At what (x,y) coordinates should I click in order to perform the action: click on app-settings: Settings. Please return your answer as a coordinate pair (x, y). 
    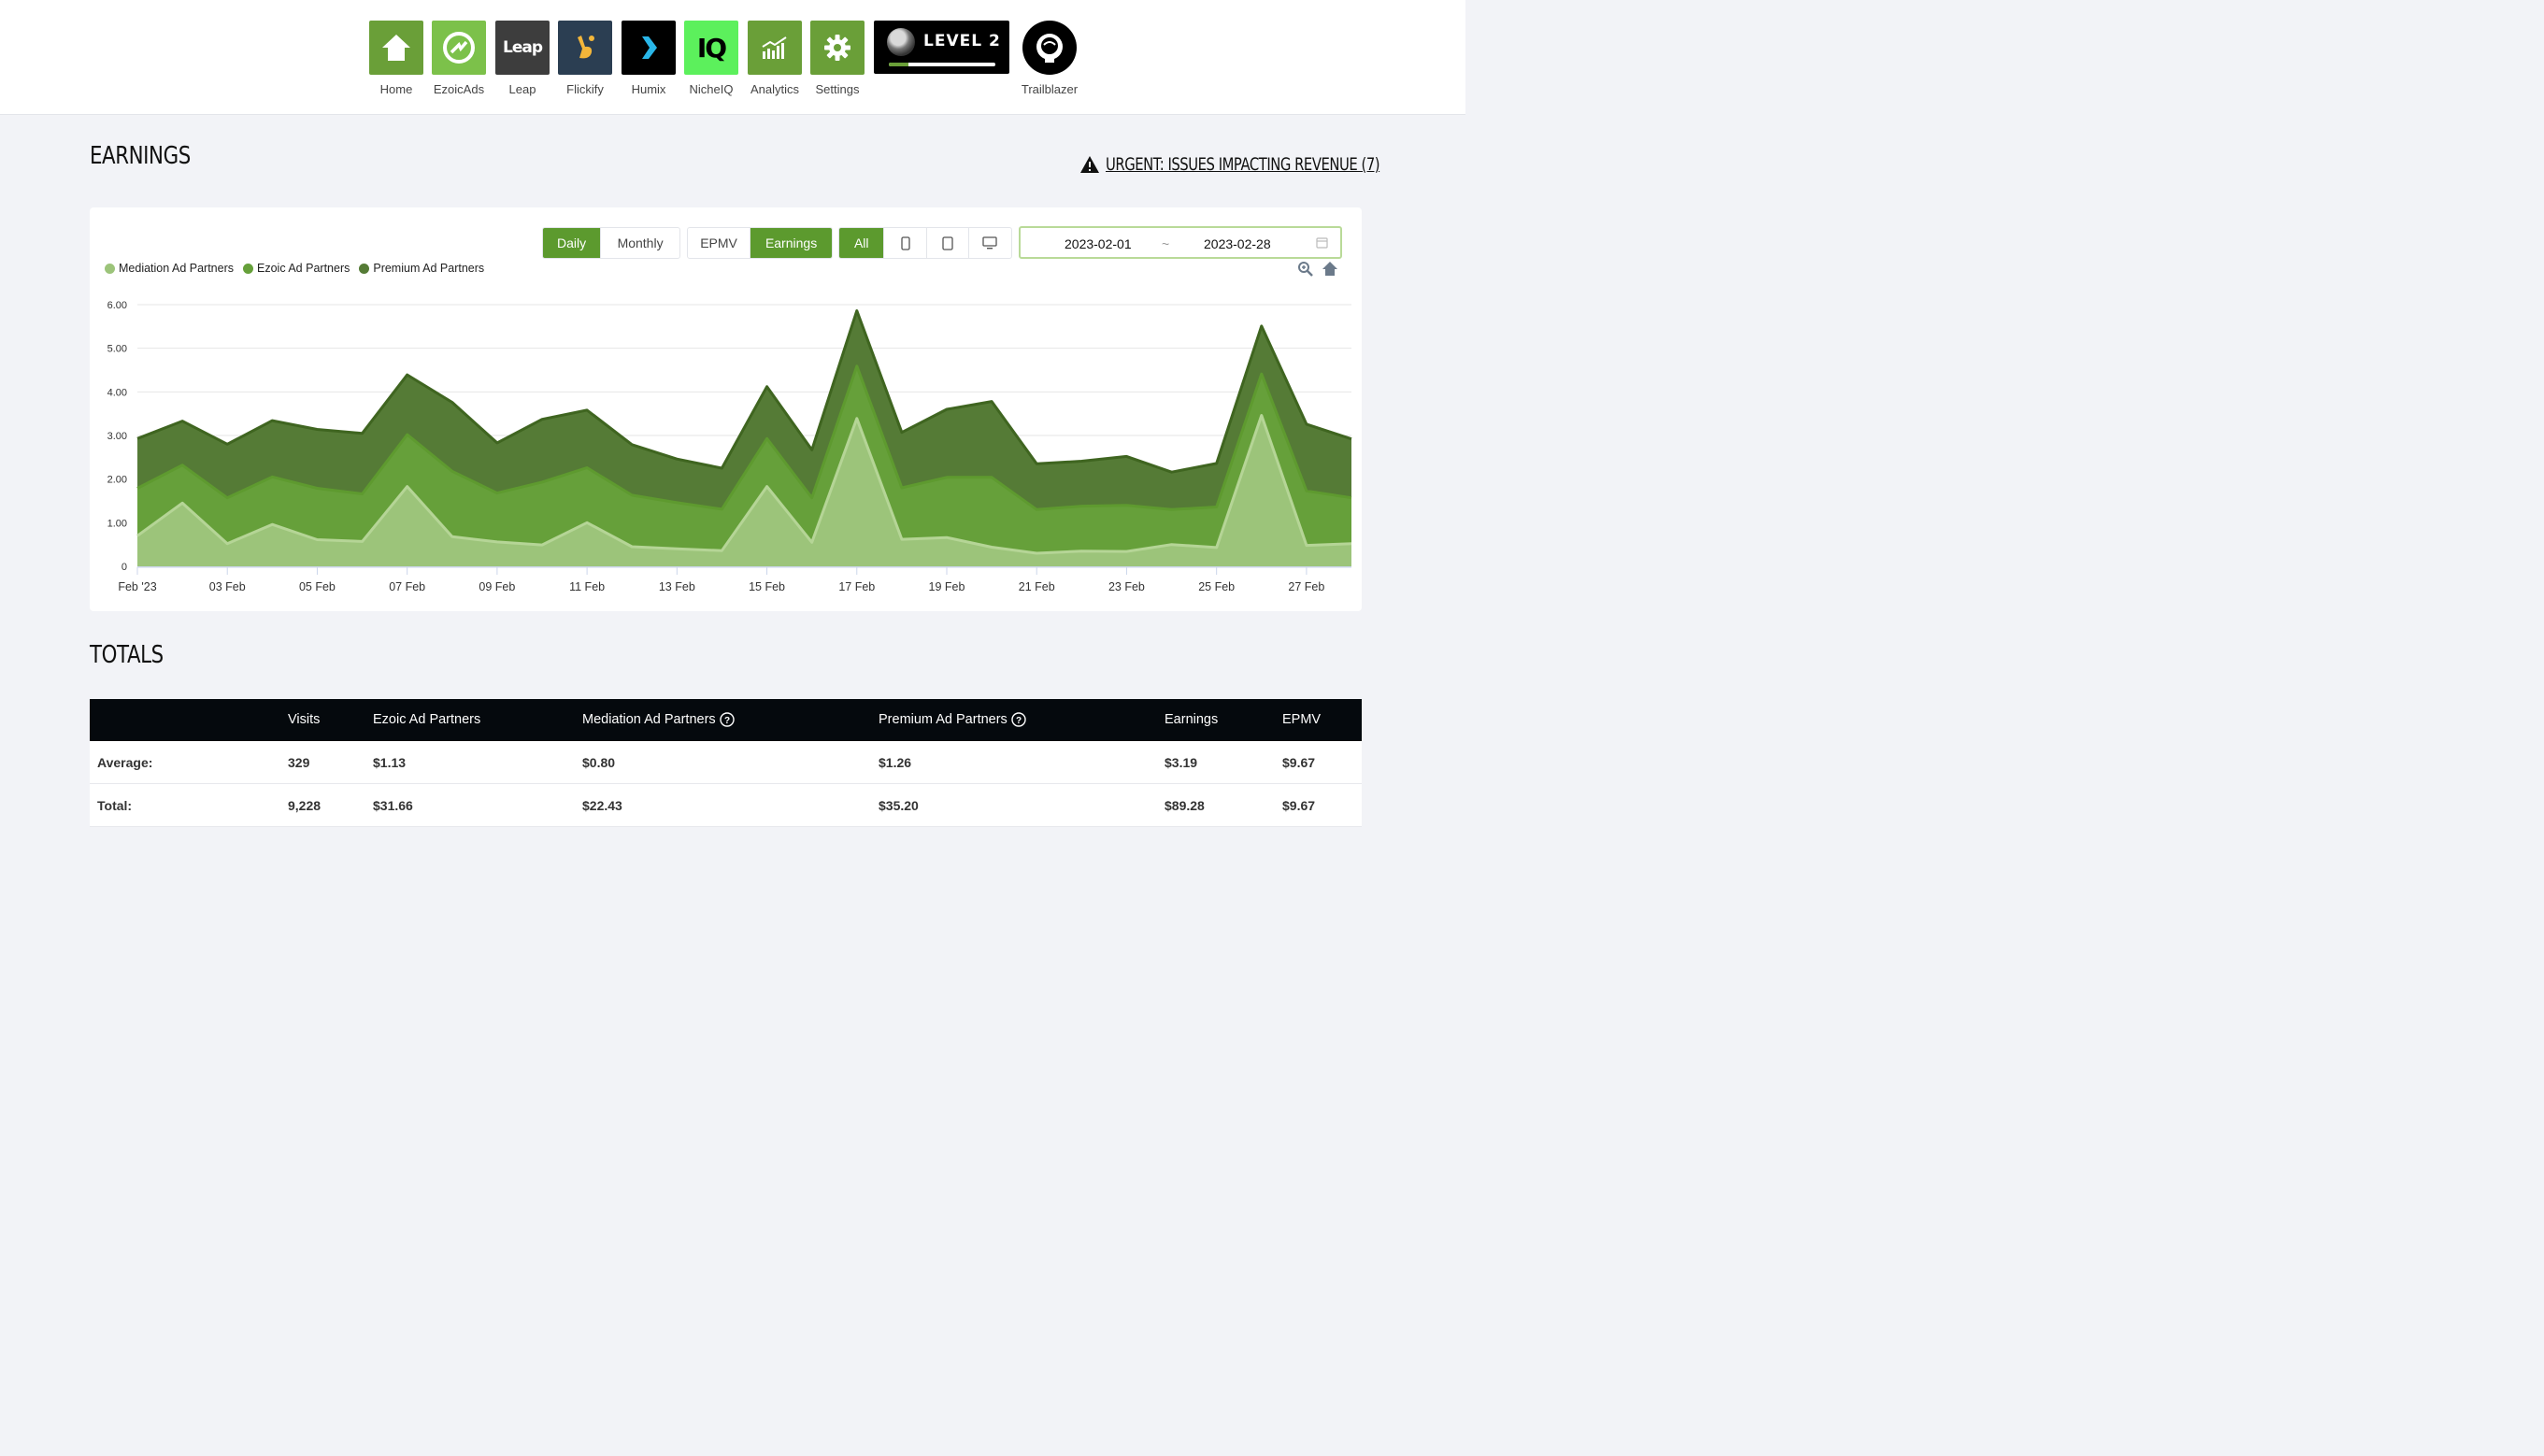
    Looking at the image, I should click on (837, 58).